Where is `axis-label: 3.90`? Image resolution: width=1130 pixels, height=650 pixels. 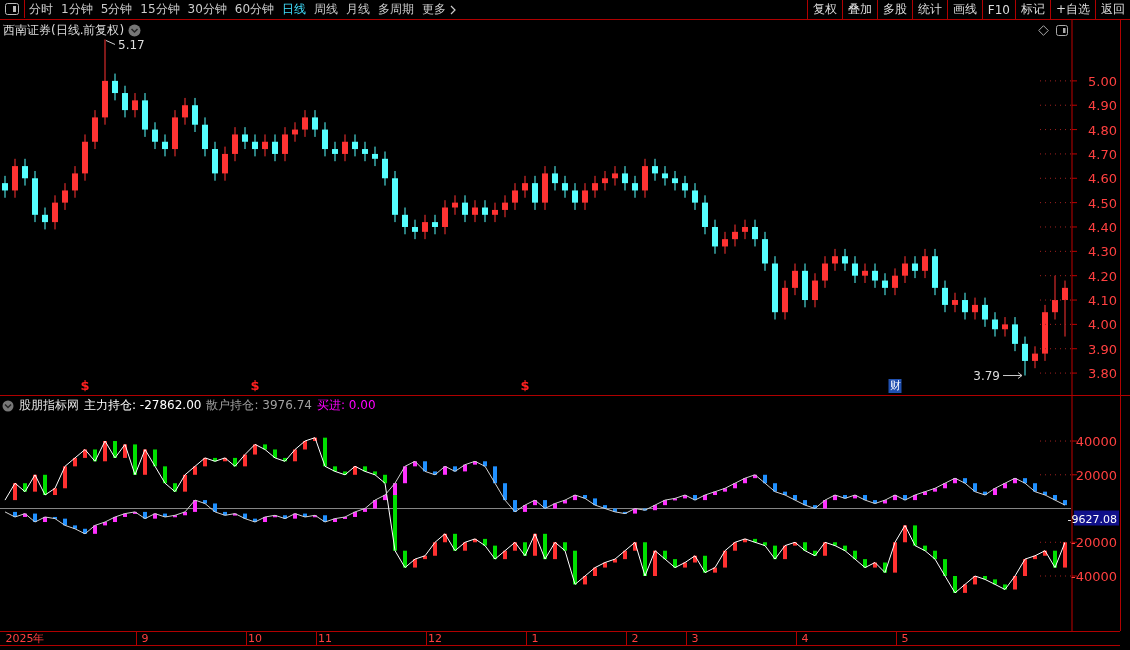
axis-label: 3.90 is located at coordinates (1102, 349).